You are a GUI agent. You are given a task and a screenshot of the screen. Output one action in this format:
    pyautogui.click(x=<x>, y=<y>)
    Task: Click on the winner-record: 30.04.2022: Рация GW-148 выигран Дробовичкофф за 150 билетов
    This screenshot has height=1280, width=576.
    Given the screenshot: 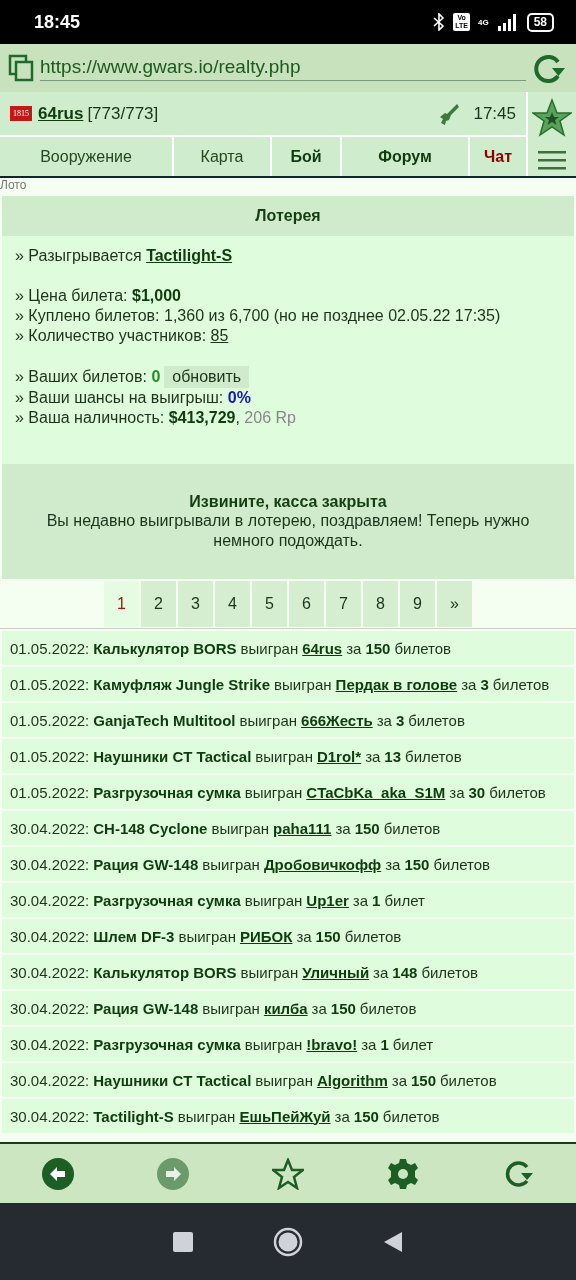 What is the action you would take?
    pyautogui.click(x=288, y=864)
    